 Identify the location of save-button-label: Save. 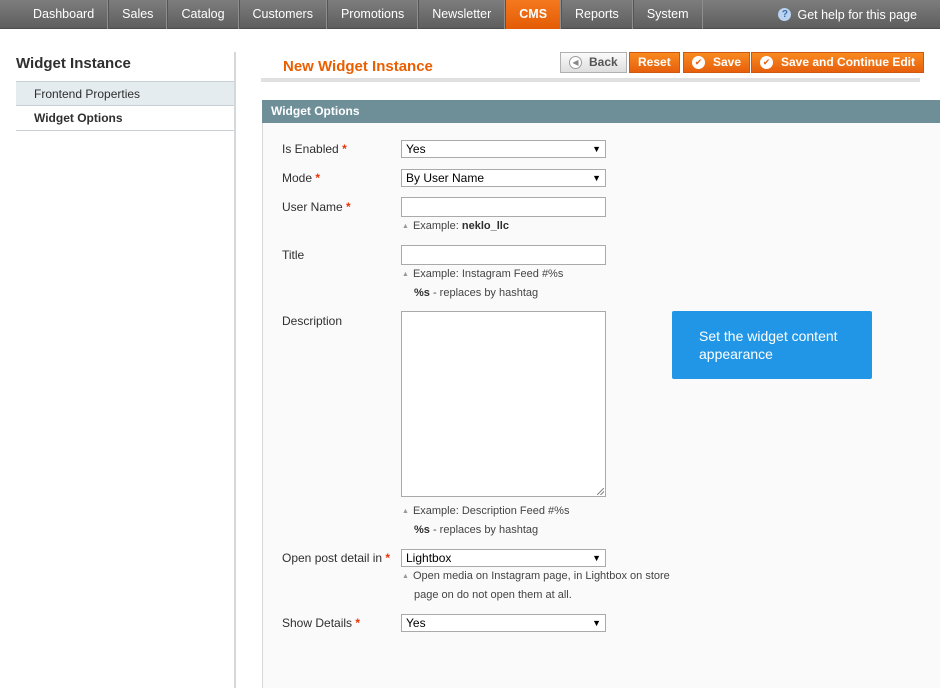
(727, 62).